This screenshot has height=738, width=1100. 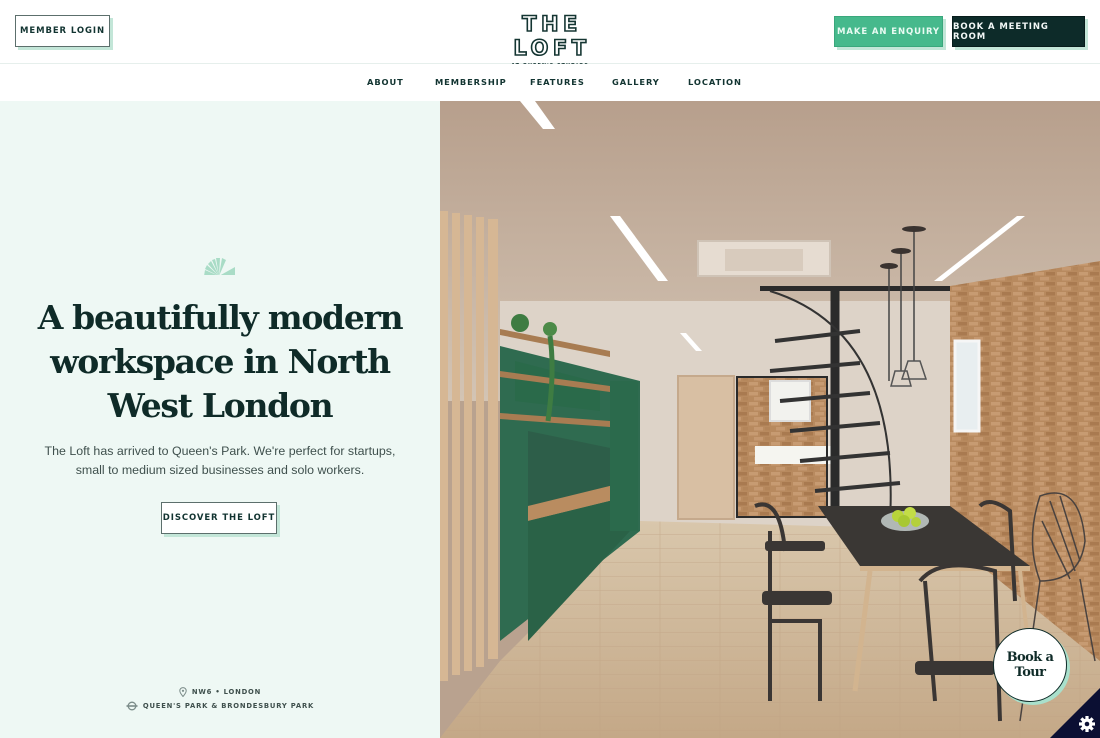 I want to click on nav-item-about: ABOUT, so click(x=385, y=82).